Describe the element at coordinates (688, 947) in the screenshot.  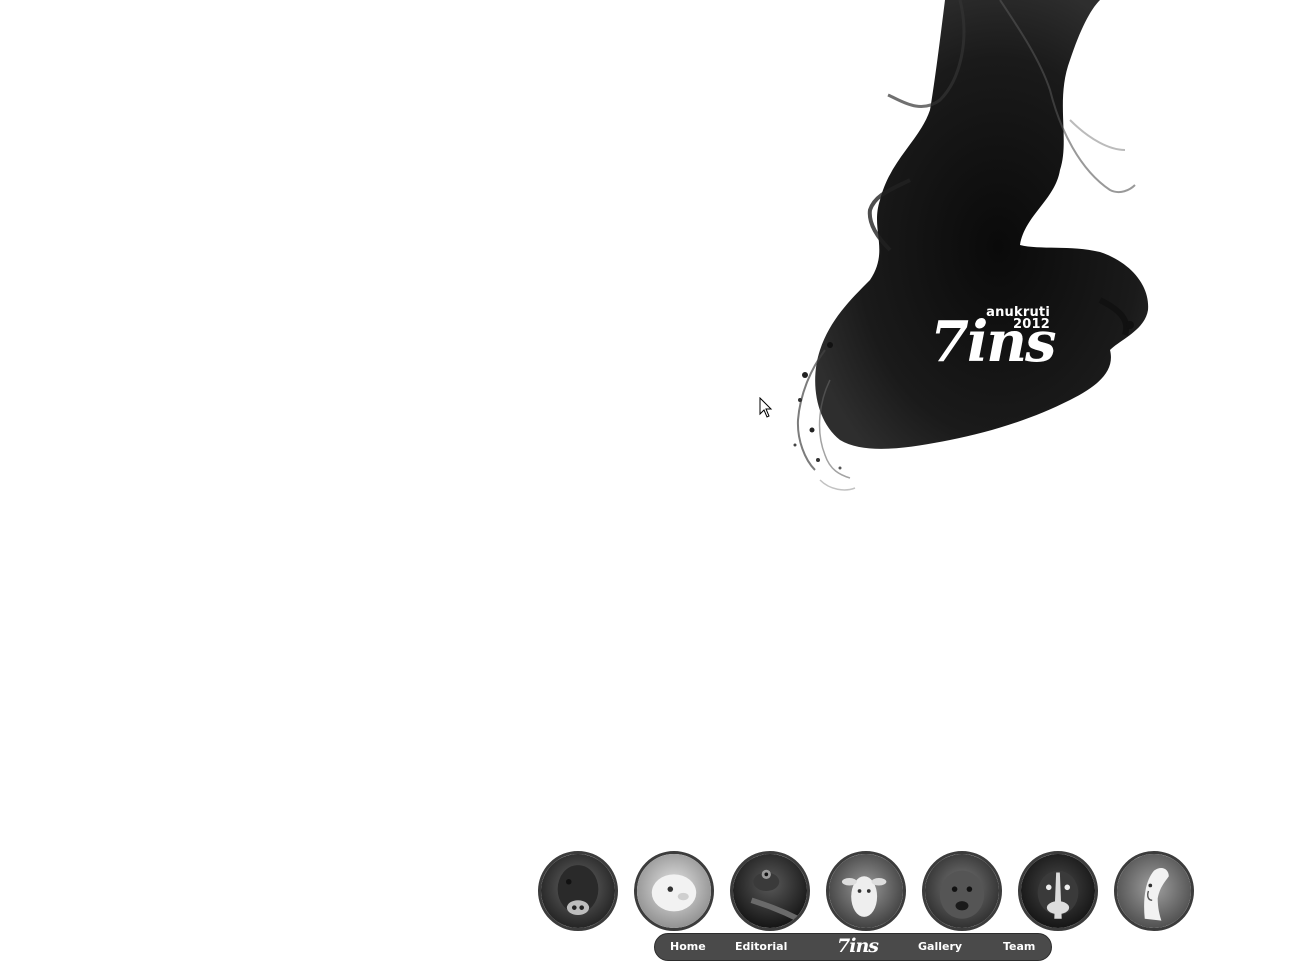
I see `nav-home: Home` at that location.